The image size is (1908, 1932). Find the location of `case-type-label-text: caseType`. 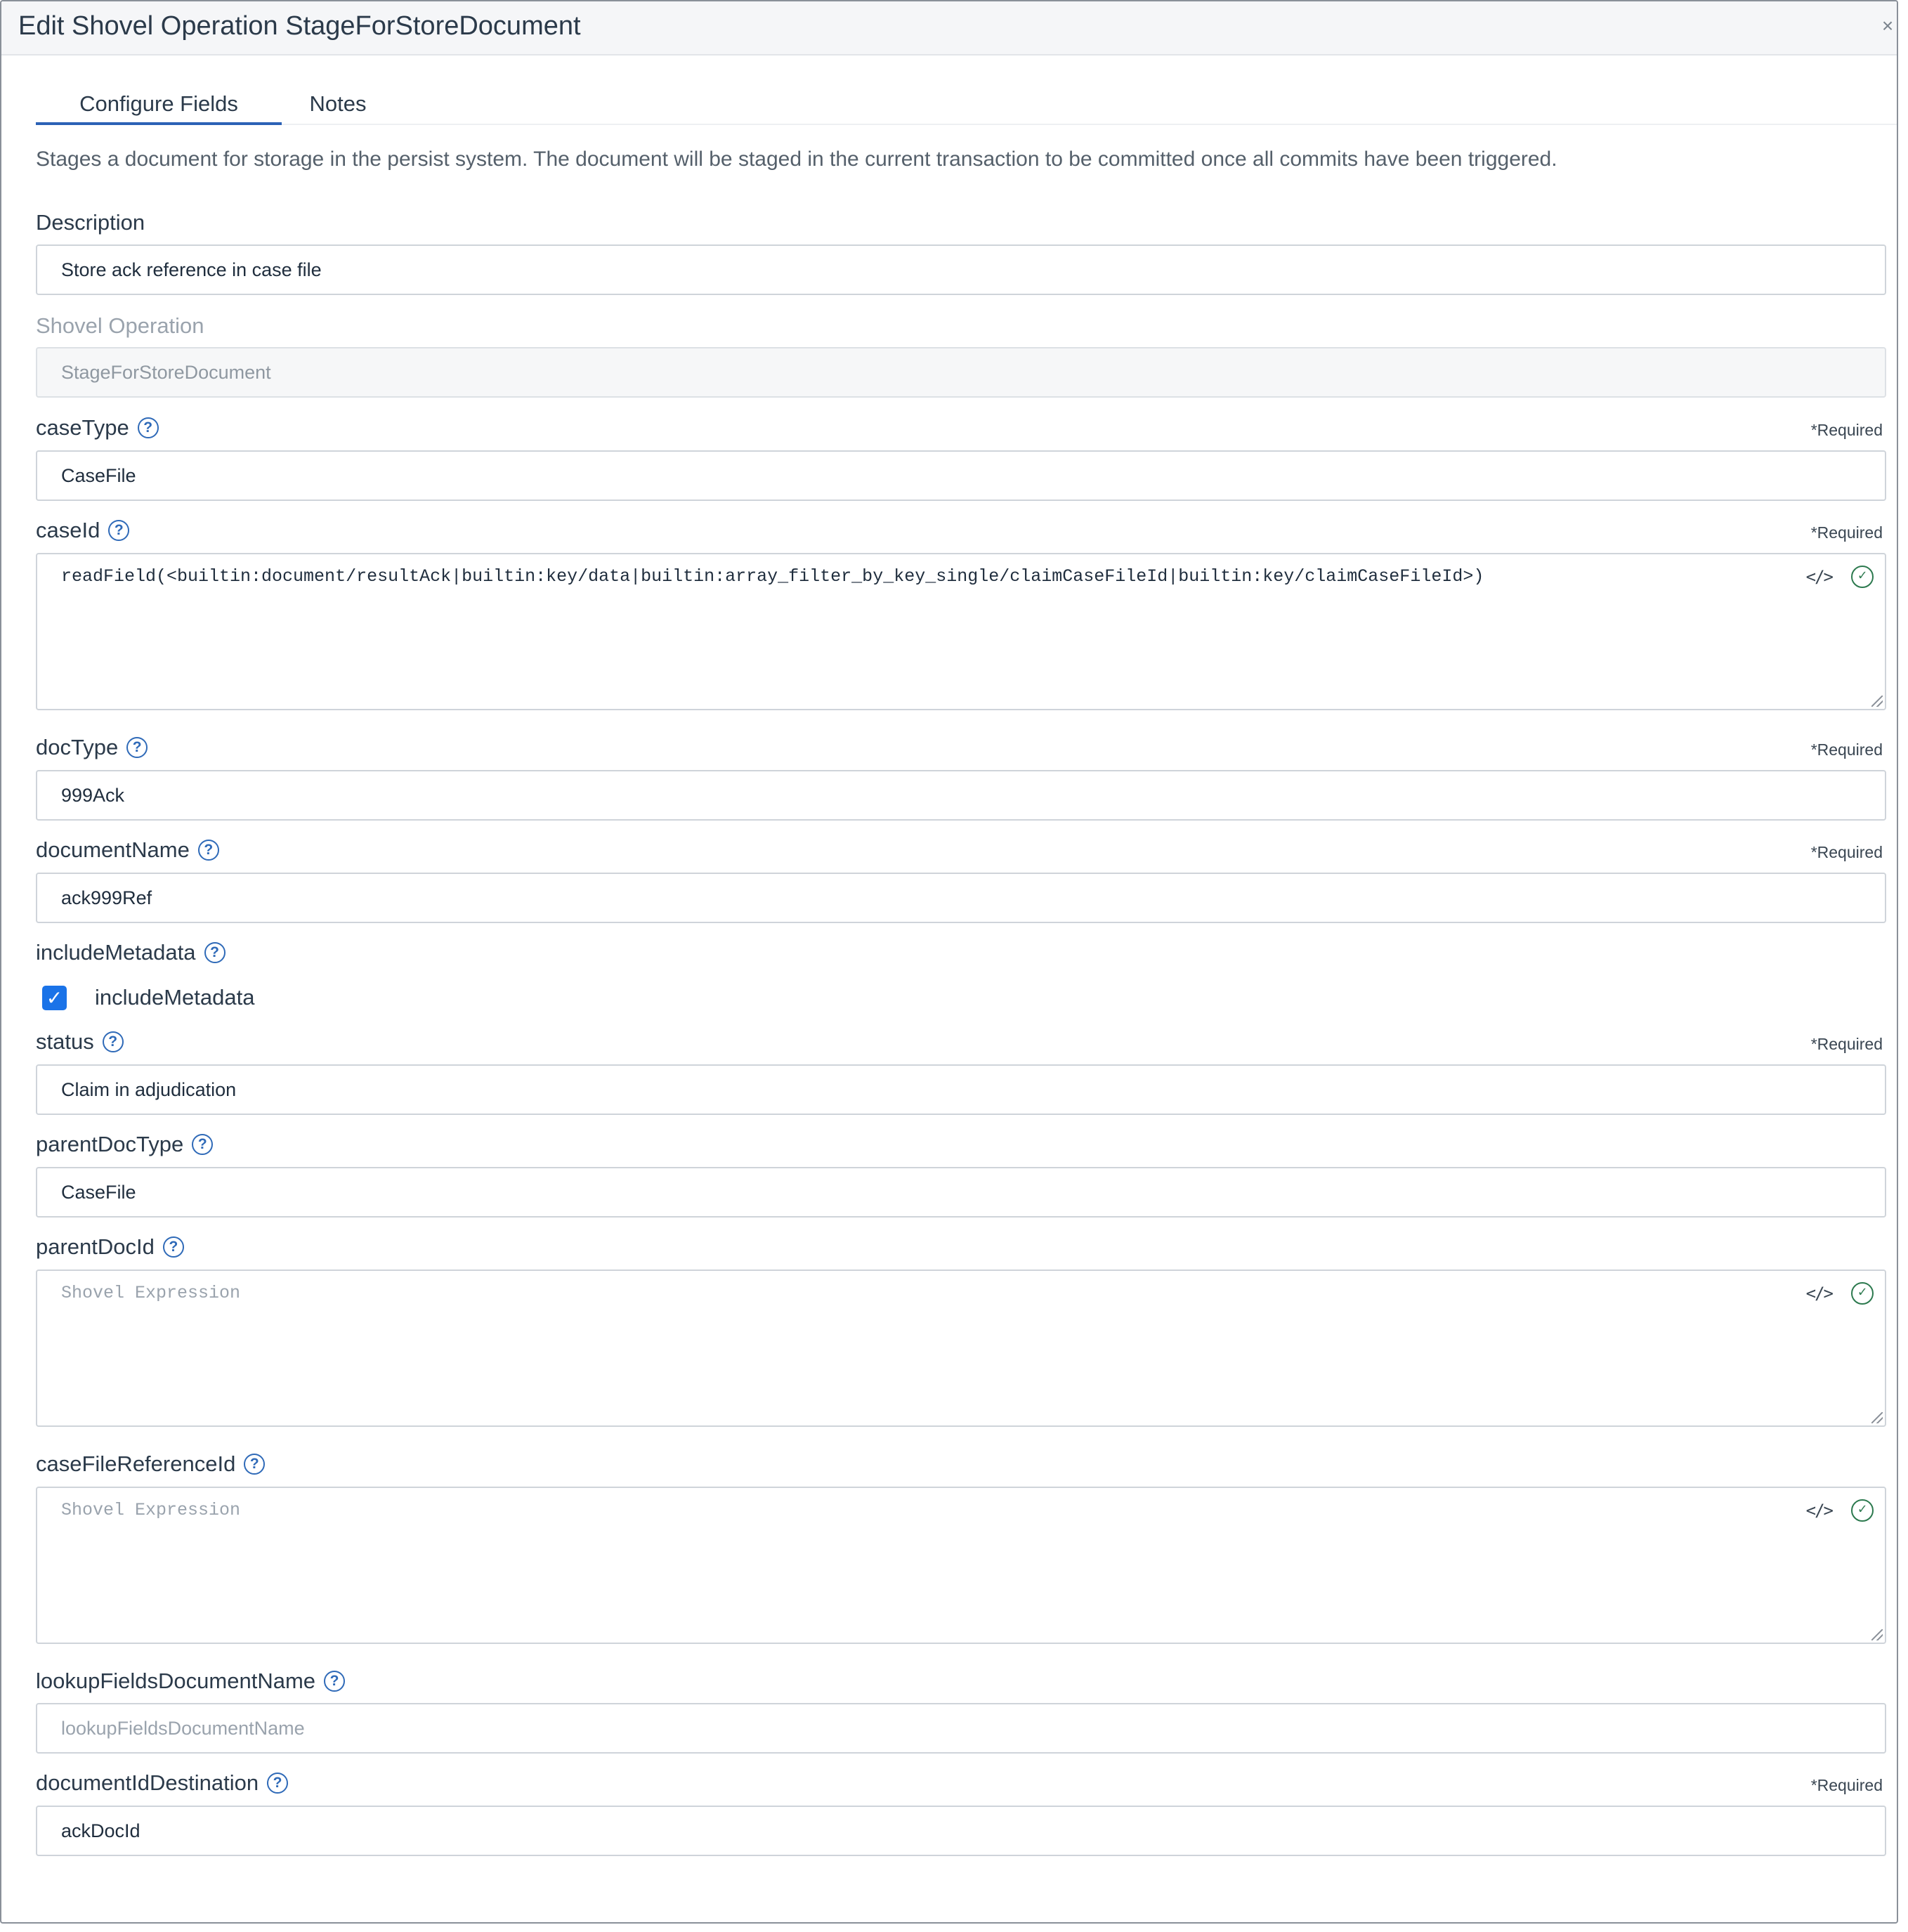

case-type-label-text: caseType is located at coordinates (82, 428).